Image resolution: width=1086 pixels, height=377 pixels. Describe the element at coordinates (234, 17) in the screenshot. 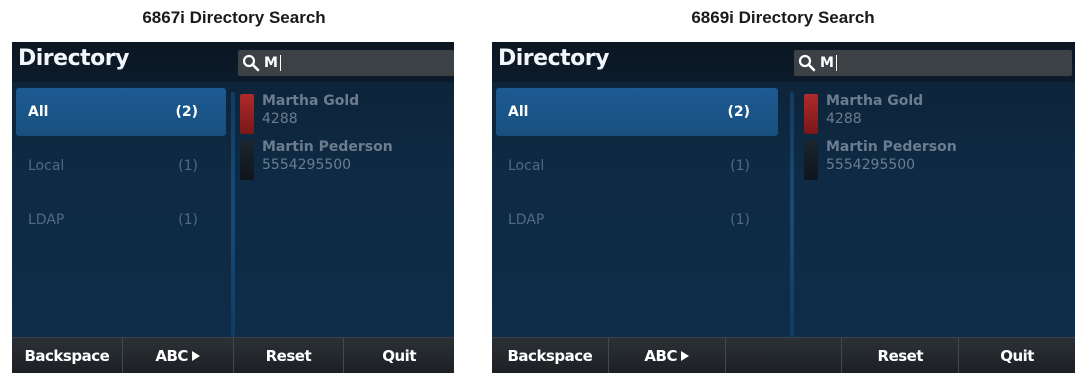

I see `caption-6867i: 6867i Directory Search` at that location.